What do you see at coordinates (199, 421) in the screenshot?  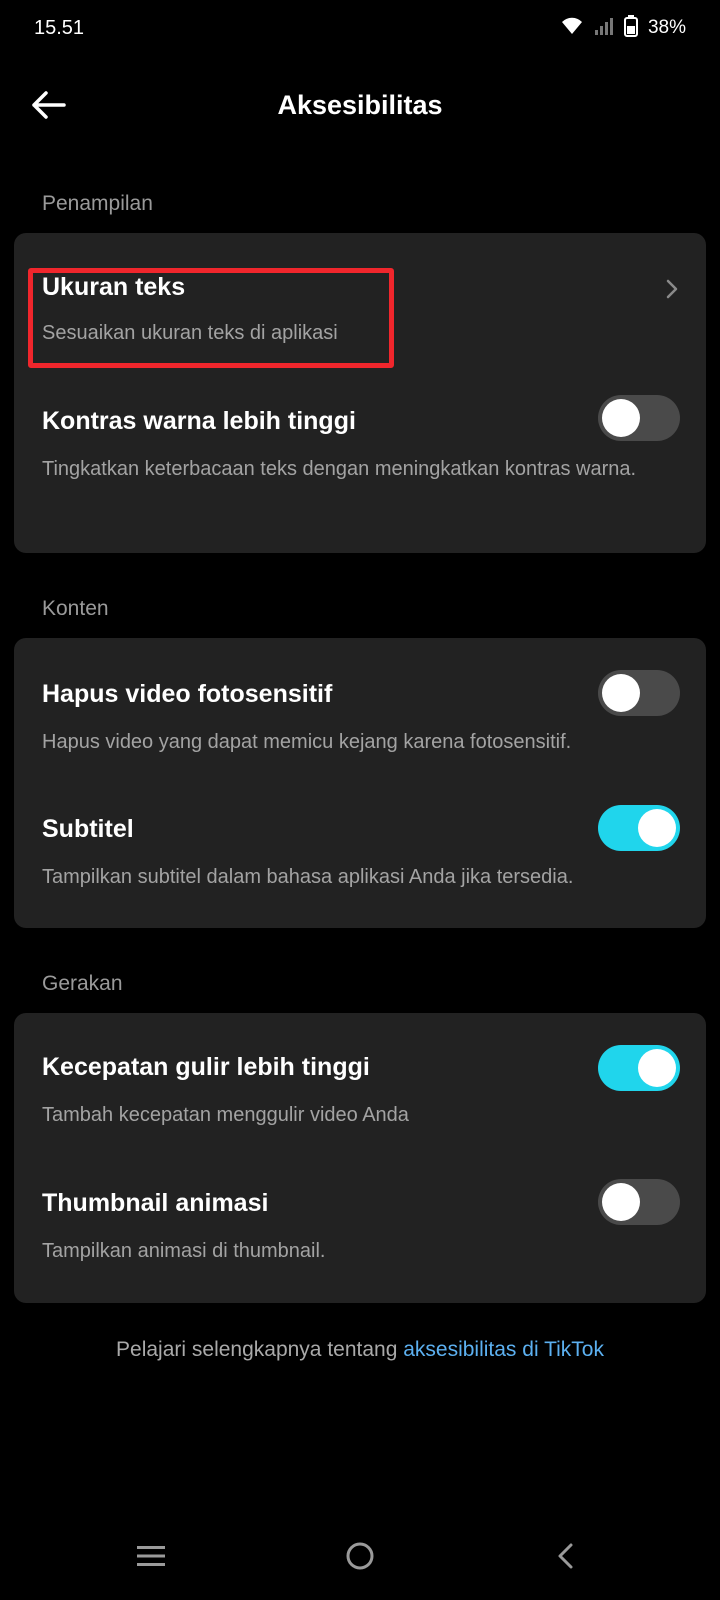 I see `contrast-title: Kontras warna lebih tinggi` at bounding box center [199, 421].